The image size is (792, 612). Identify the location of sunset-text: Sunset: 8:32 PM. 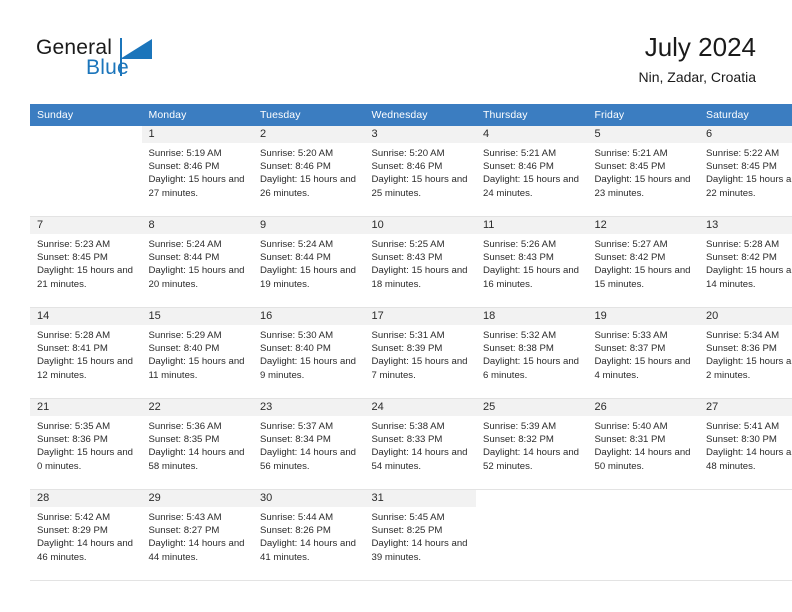
(518, 440).